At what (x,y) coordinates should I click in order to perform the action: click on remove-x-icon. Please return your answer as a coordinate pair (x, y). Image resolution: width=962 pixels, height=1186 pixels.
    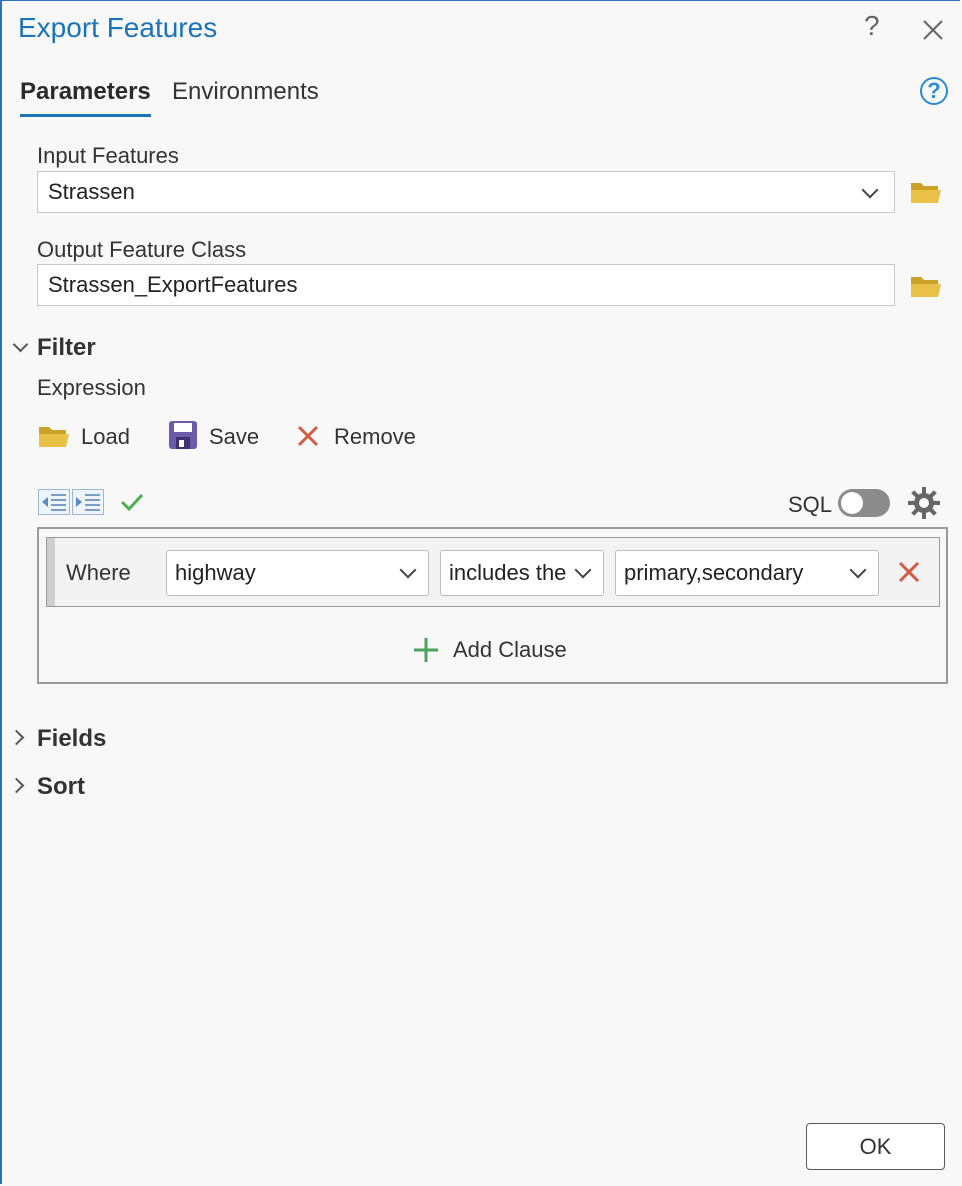
    Looking at the image, I should click on (308, 436).